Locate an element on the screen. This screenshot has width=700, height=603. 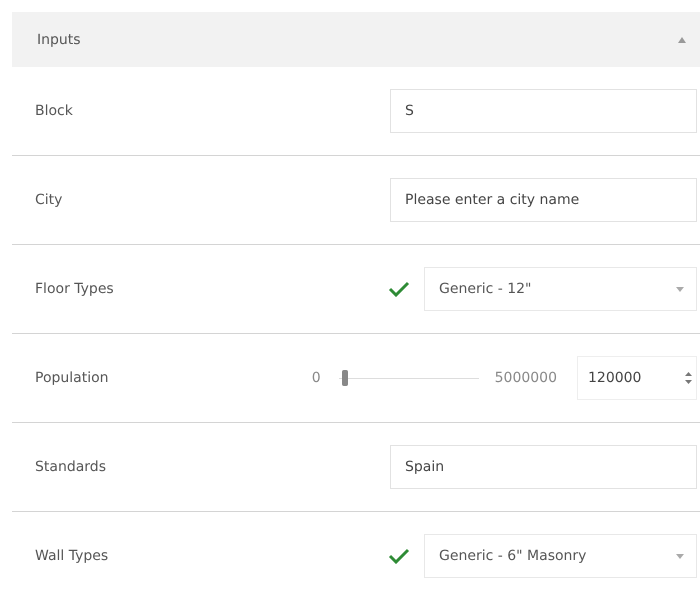
field-label: Block is located at coordinates (54, 111).